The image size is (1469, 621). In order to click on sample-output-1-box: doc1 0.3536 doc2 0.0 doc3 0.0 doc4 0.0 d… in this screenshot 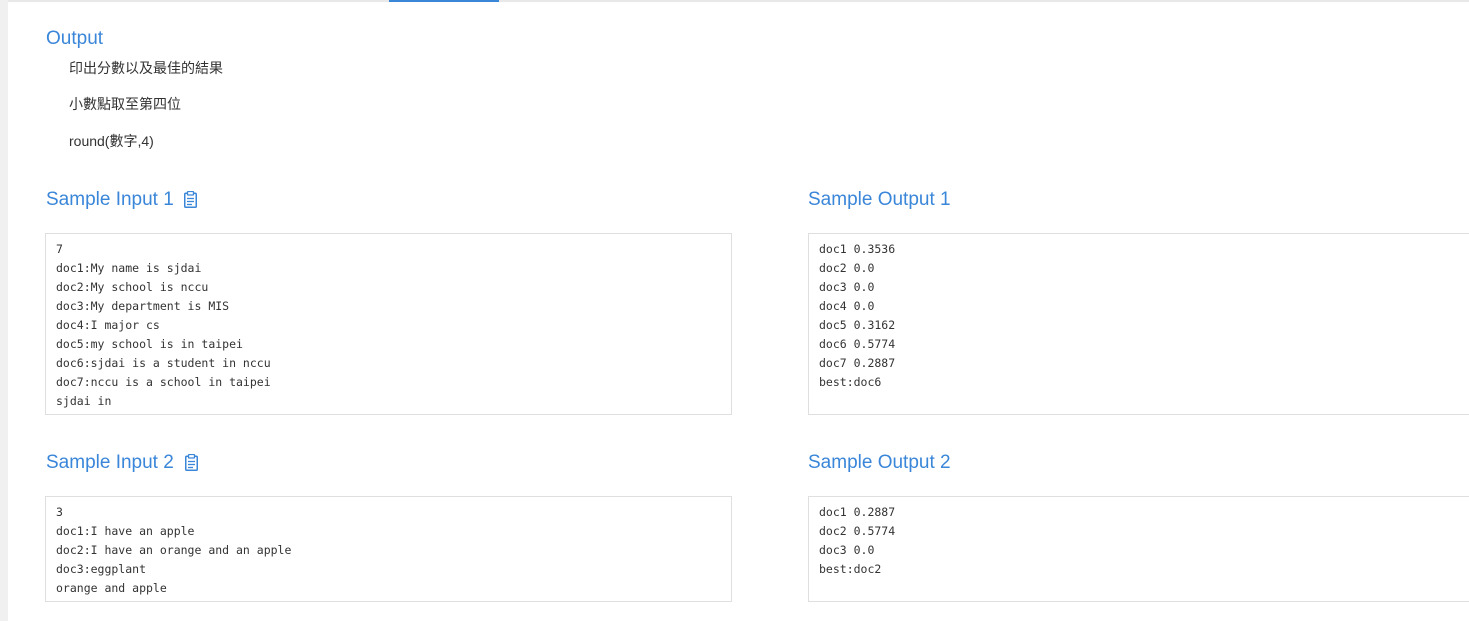, I will do `click(1138, 324)`.